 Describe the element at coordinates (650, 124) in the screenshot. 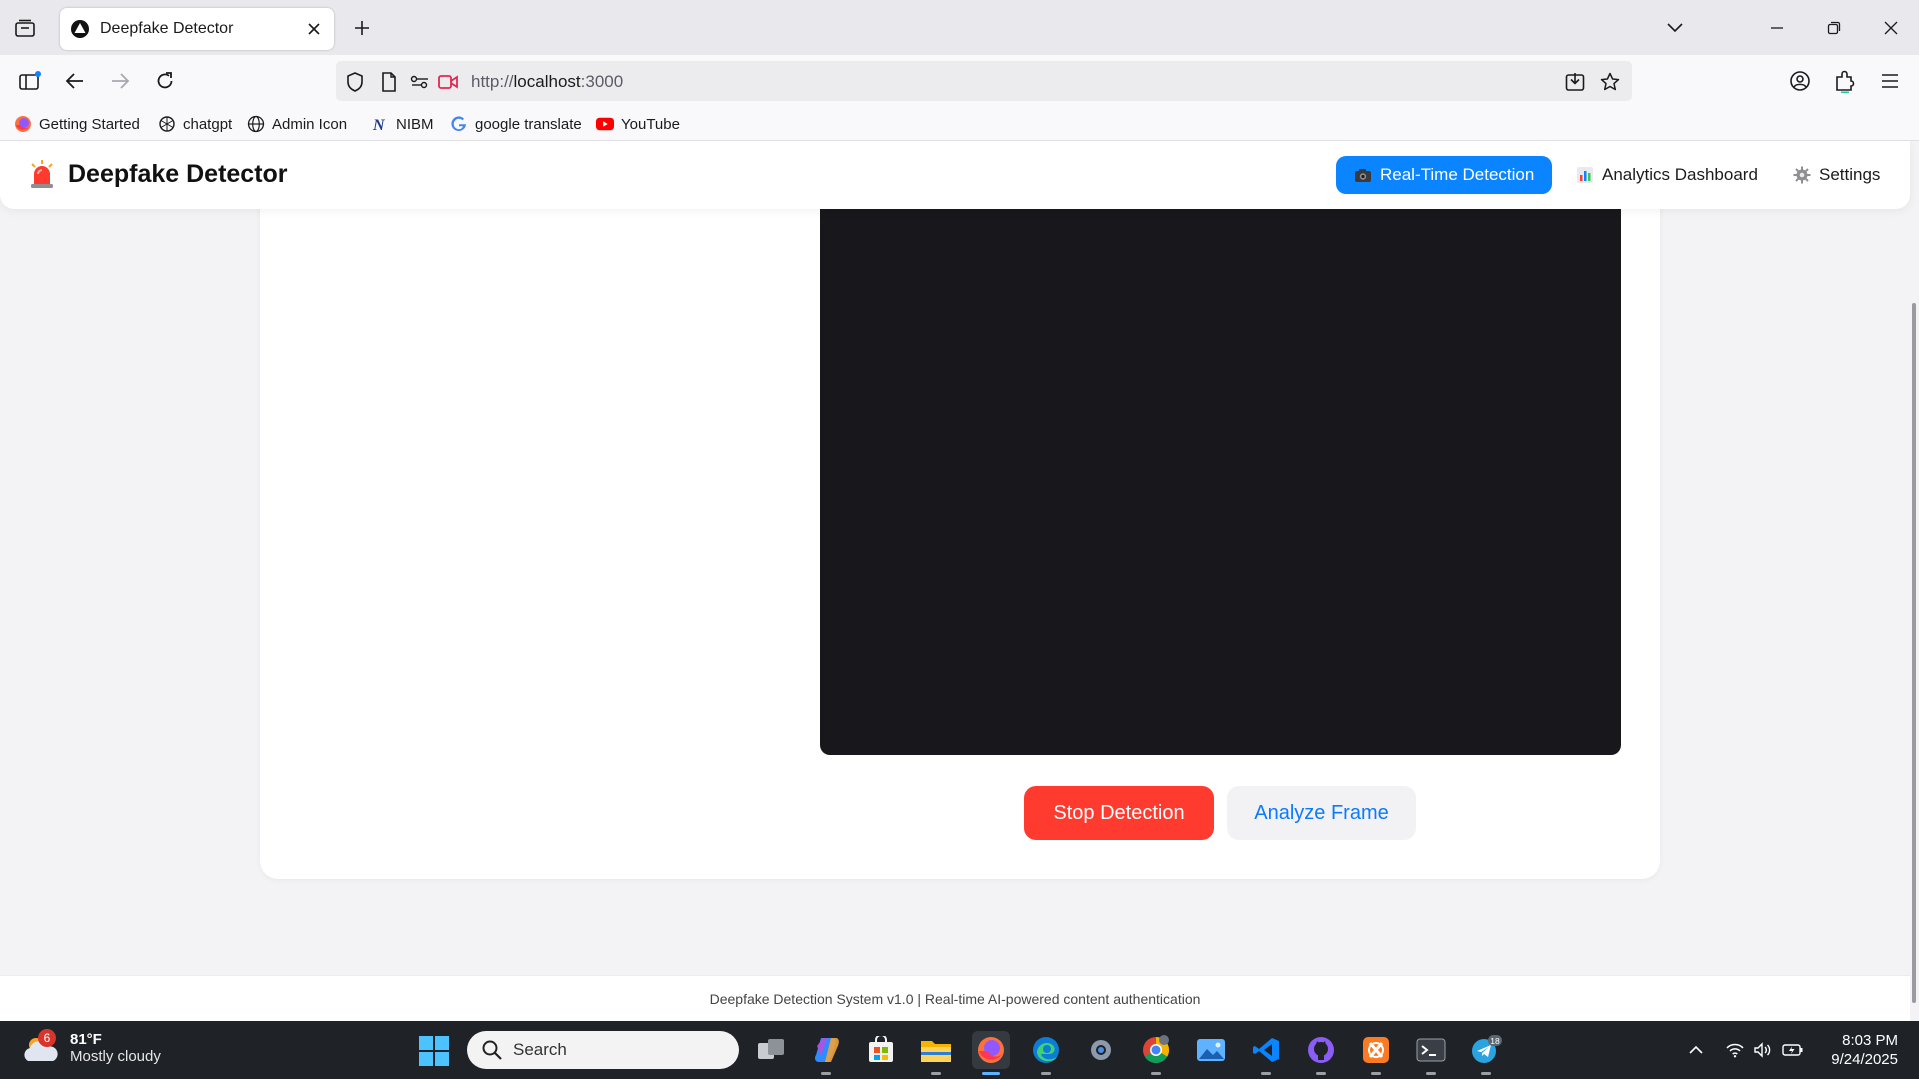

I see `bookmark-label: YouTube` at that location.